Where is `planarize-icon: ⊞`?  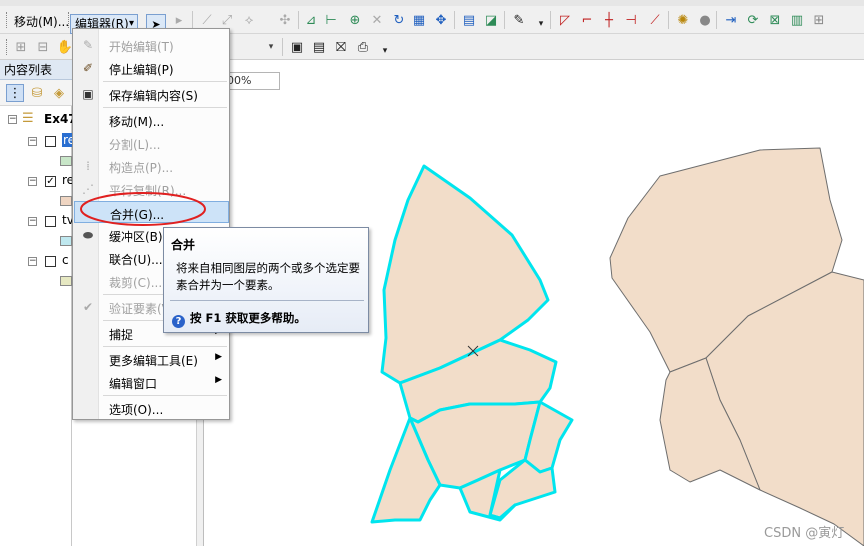 planarize-icon: ⊞ is located at coordinates (819, 20).